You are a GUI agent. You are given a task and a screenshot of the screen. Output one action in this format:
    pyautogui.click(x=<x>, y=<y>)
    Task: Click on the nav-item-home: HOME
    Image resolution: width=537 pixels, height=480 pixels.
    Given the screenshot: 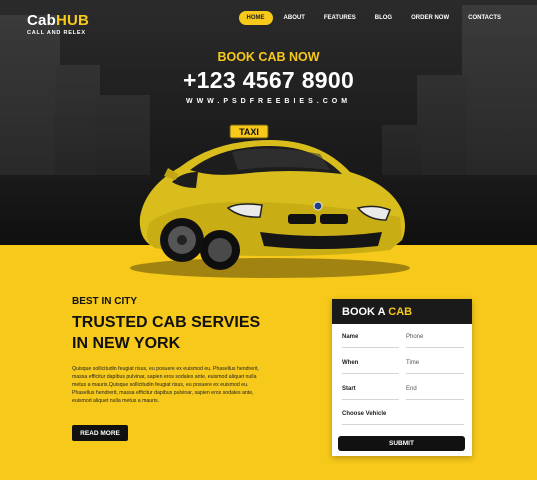 What is the action you would take?
    pyautogui.click(x=255, y=18)
    